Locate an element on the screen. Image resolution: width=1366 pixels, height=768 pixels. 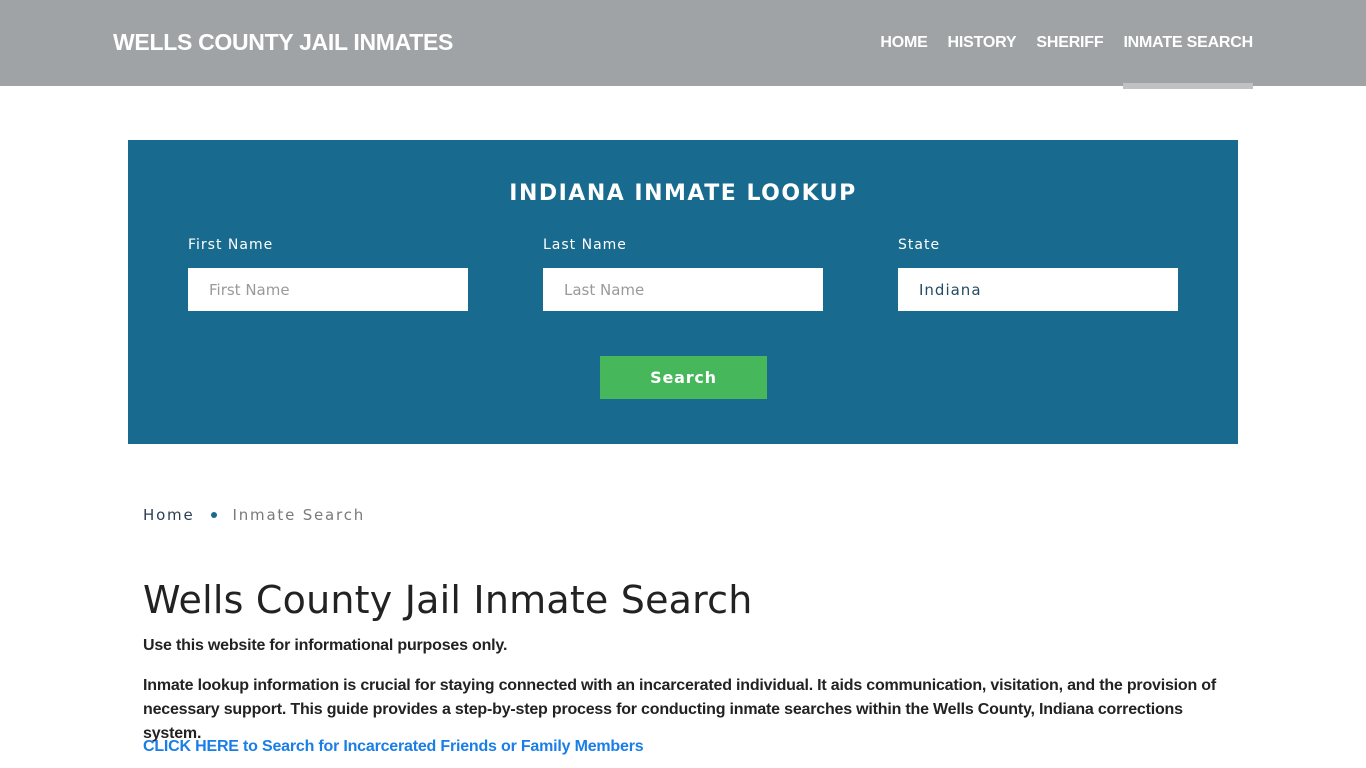
state-label: State is located at coordinates (919, 245).